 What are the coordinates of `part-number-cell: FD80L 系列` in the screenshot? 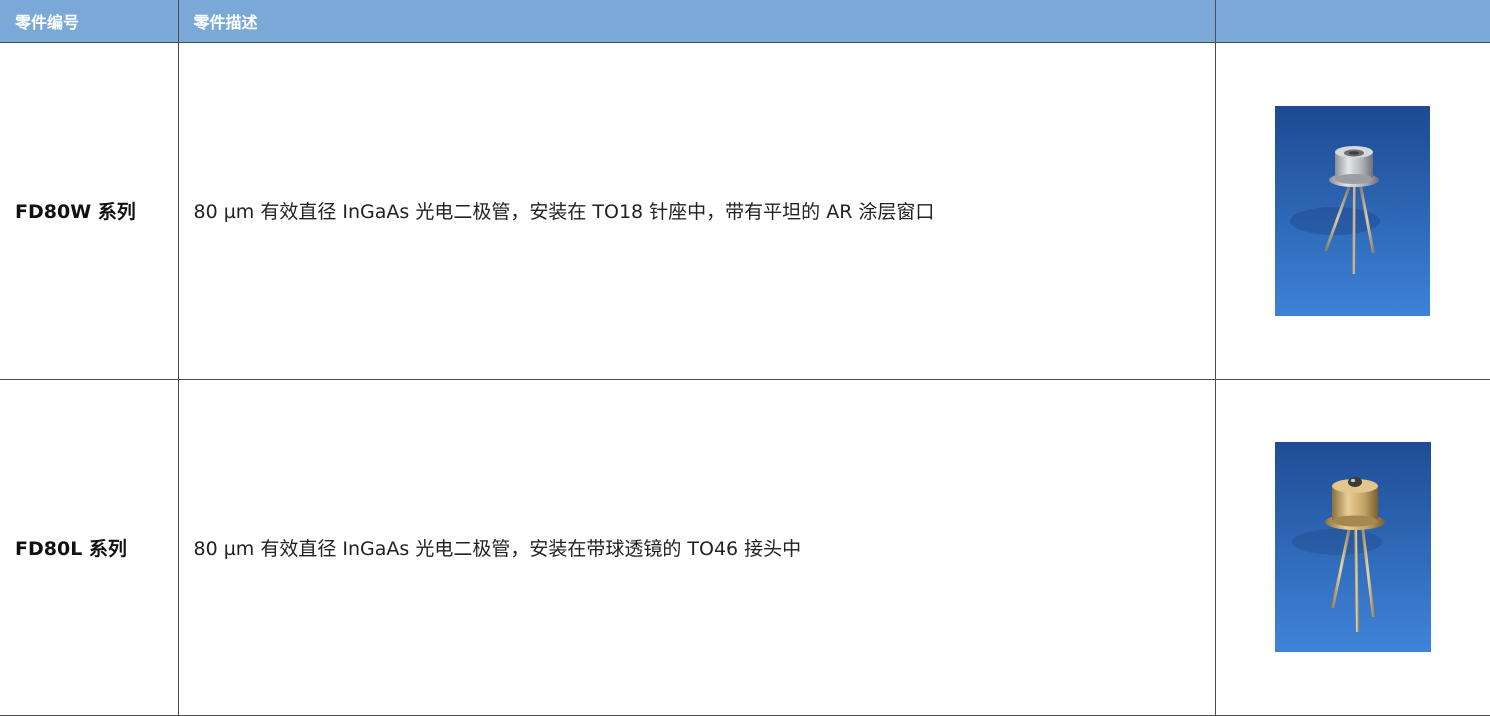 It's located at (89, 547).